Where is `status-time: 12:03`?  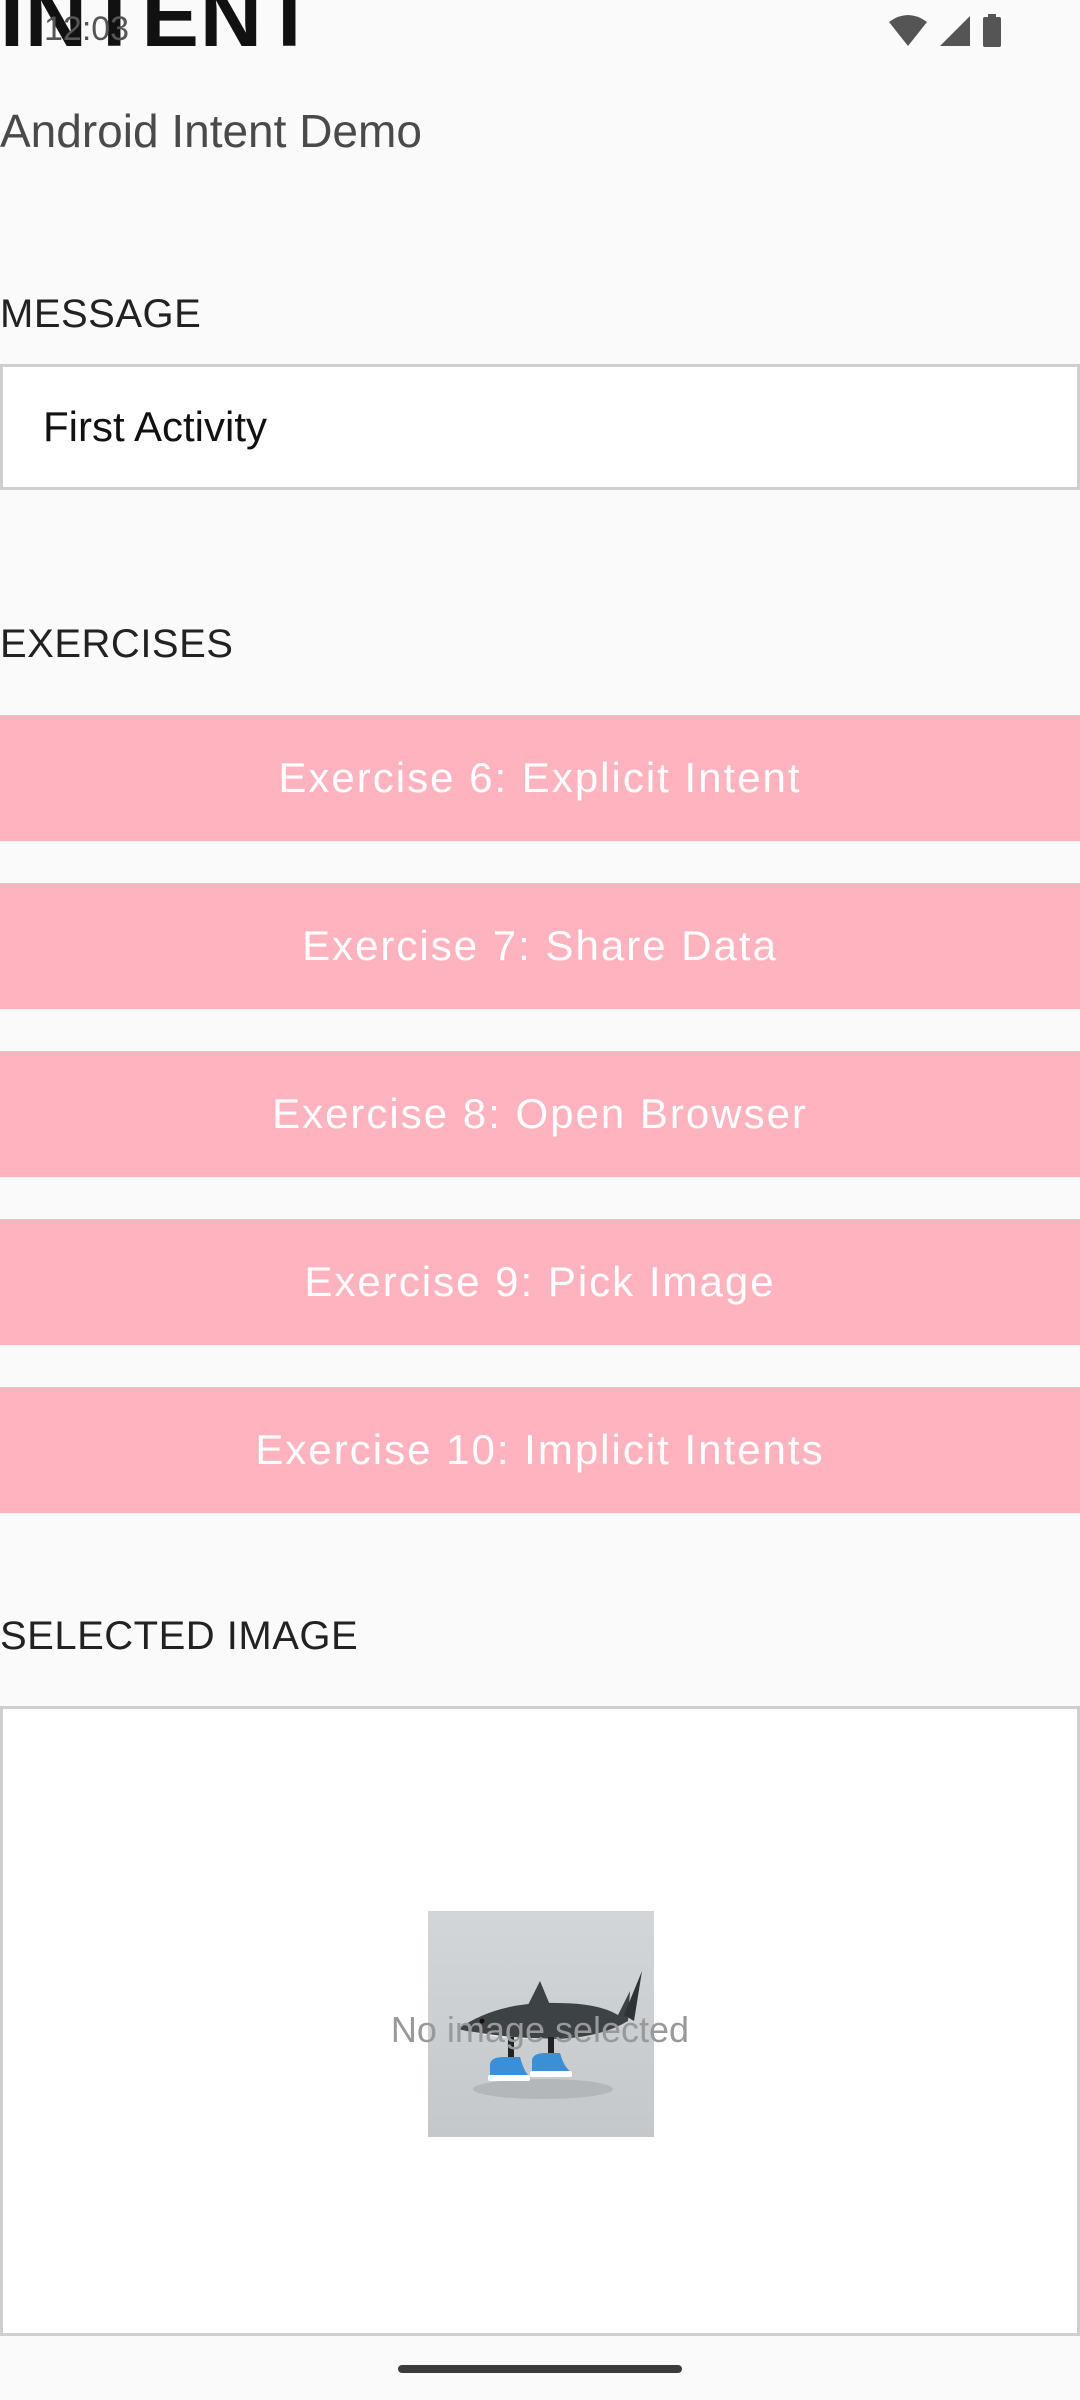
status-time: 12:03 is located at coordinates (87, 29).